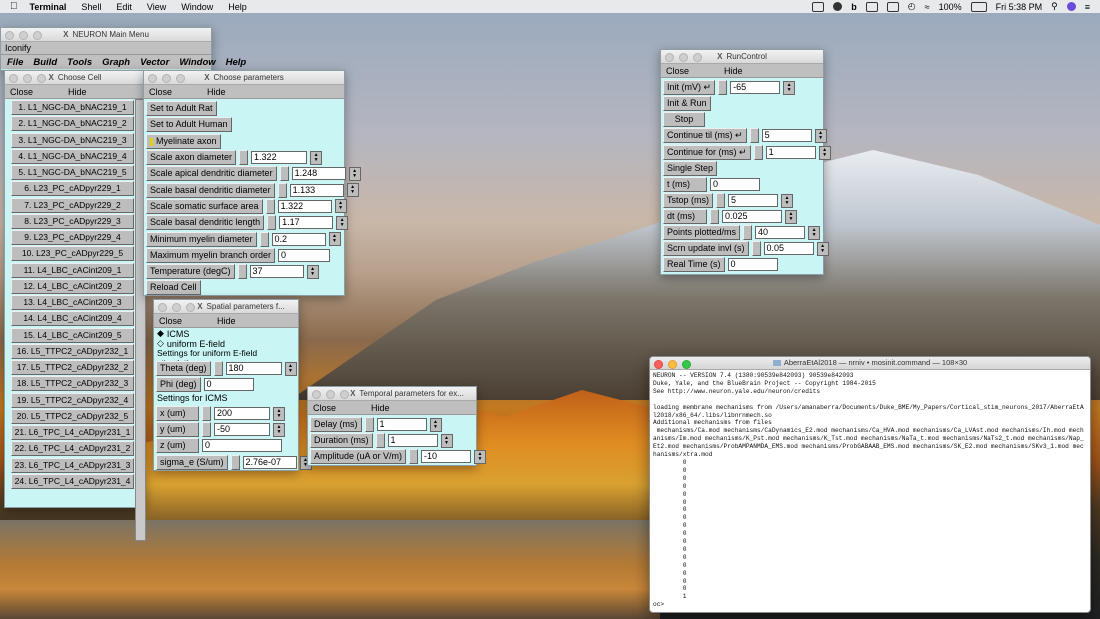 This screenshot has height=619, width=1100. What do you see at coordinates (72, 237) in the screenshot?
I see `cell-button: 9. L23_PC_cADpyr229_4` at bounding box center [72, 237].